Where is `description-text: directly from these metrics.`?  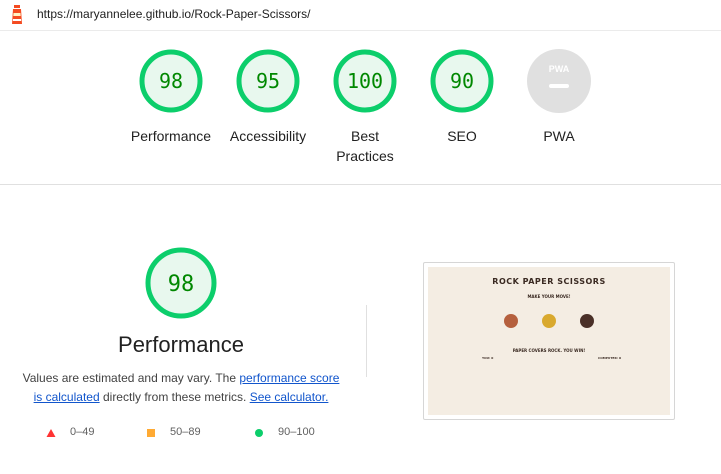
description-text: directly from these metrics. is located at coordinates (174, 397).